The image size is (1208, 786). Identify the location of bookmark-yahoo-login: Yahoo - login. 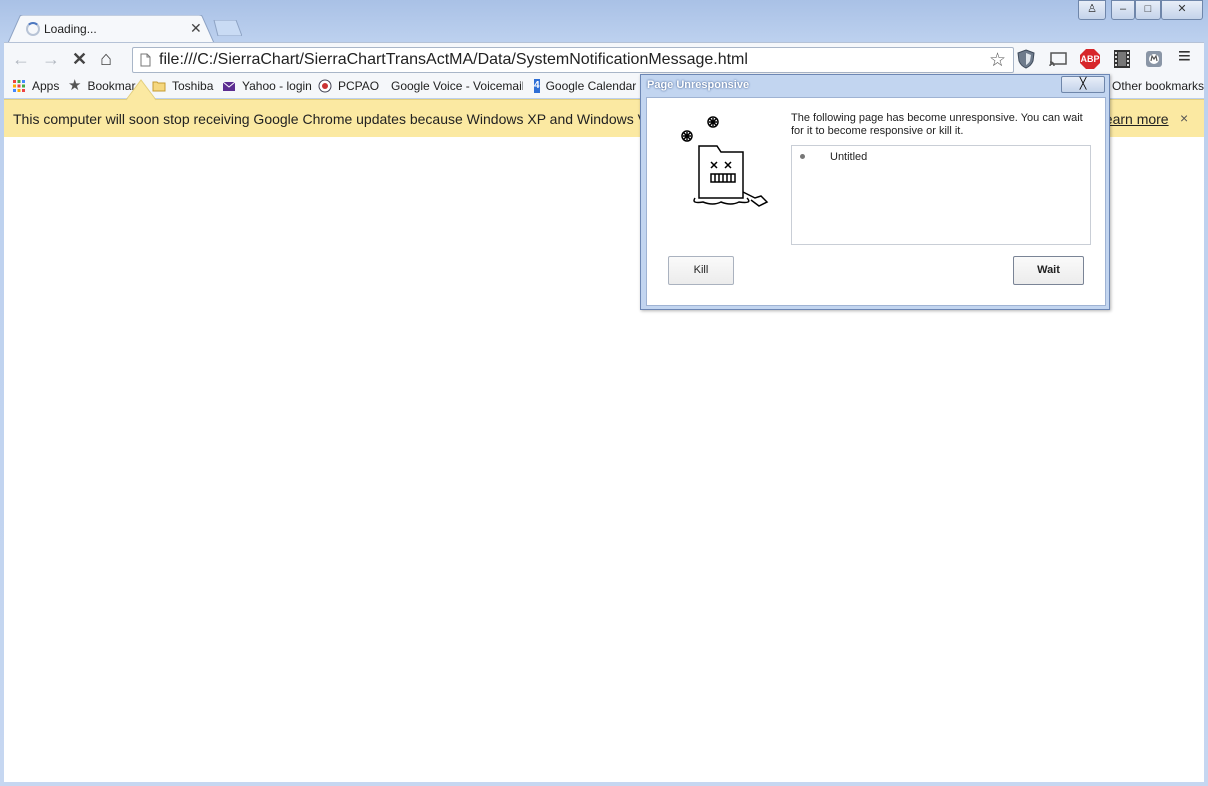
(267, 86).